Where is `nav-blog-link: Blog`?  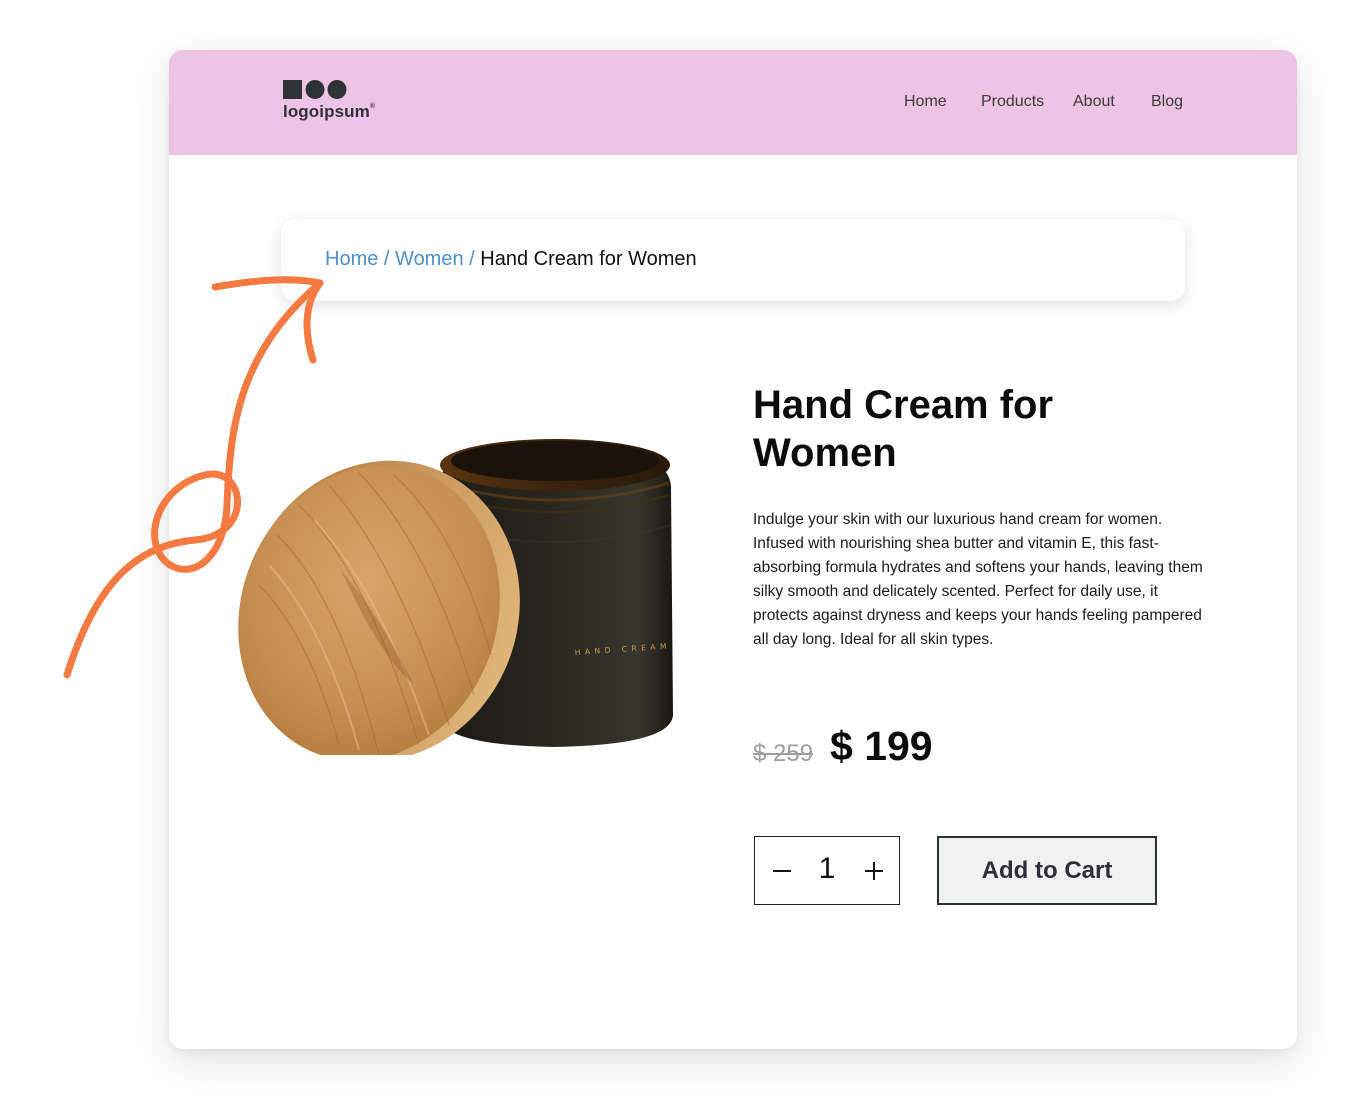
nav-blog-link: Blog is located at coordinates (1167, 102).